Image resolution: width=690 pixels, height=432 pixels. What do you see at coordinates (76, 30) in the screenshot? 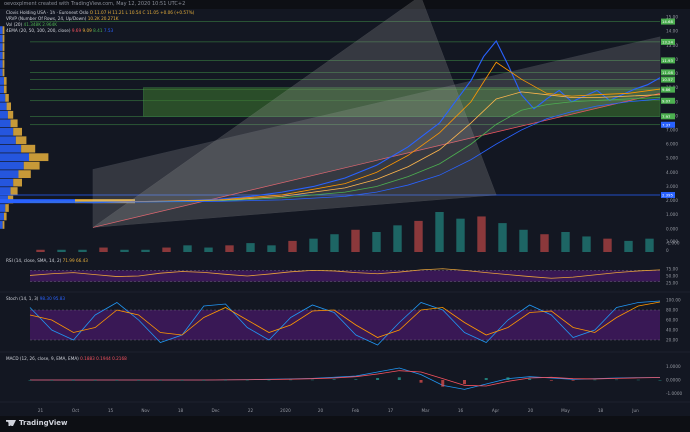
I see `ema-value-1: 9.69` at bounding box center [76, 30].